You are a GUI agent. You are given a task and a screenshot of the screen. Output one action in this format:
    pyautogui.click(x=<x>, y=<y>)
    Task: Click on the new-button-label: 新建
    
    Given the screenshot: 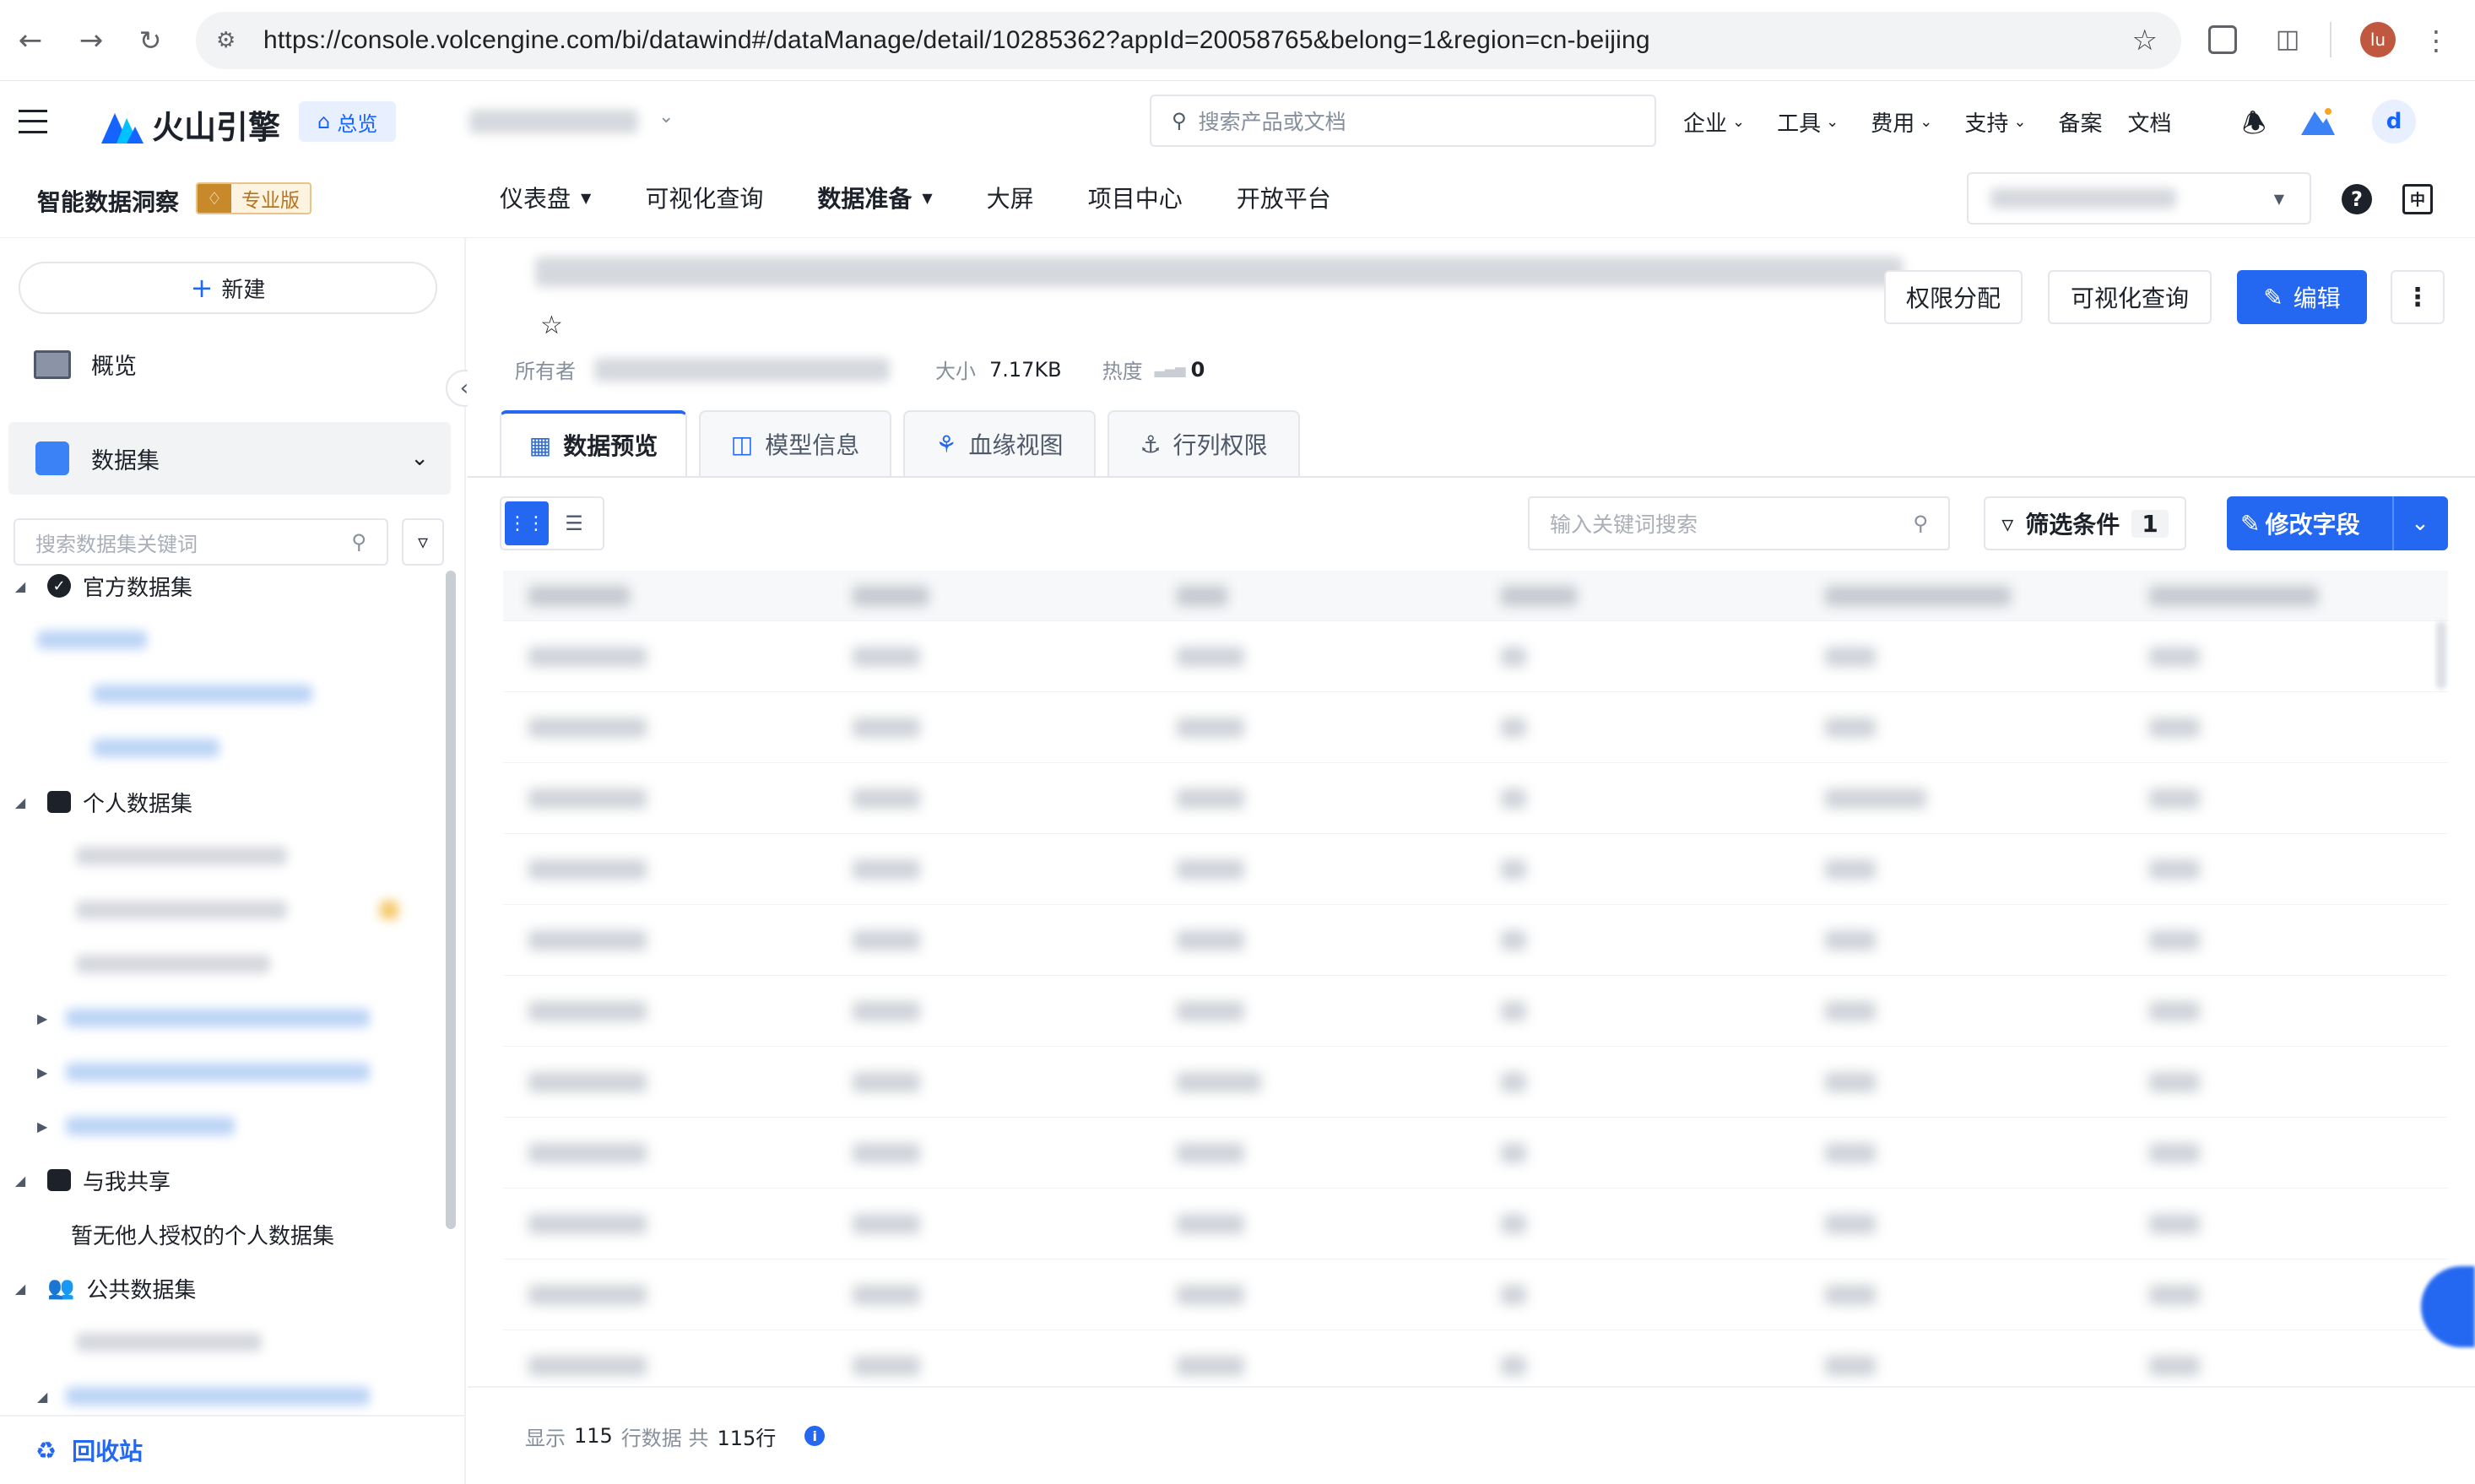 What is the action you would take?
    pyautogui.click(x=243, y=290)
    